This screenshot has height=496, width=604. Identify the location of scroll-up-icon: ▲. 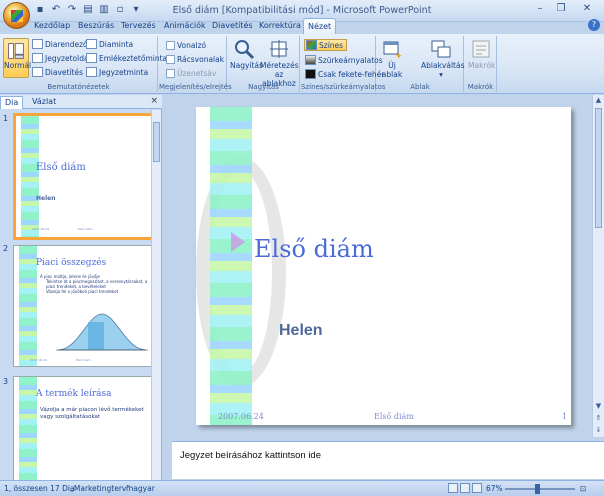
(598, 100).